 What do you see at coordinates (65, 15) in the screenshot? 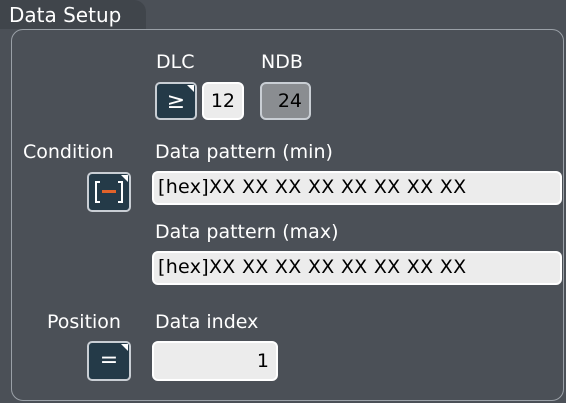
I see `dialog-title: Data Setup` at bounding box center [65, 15].